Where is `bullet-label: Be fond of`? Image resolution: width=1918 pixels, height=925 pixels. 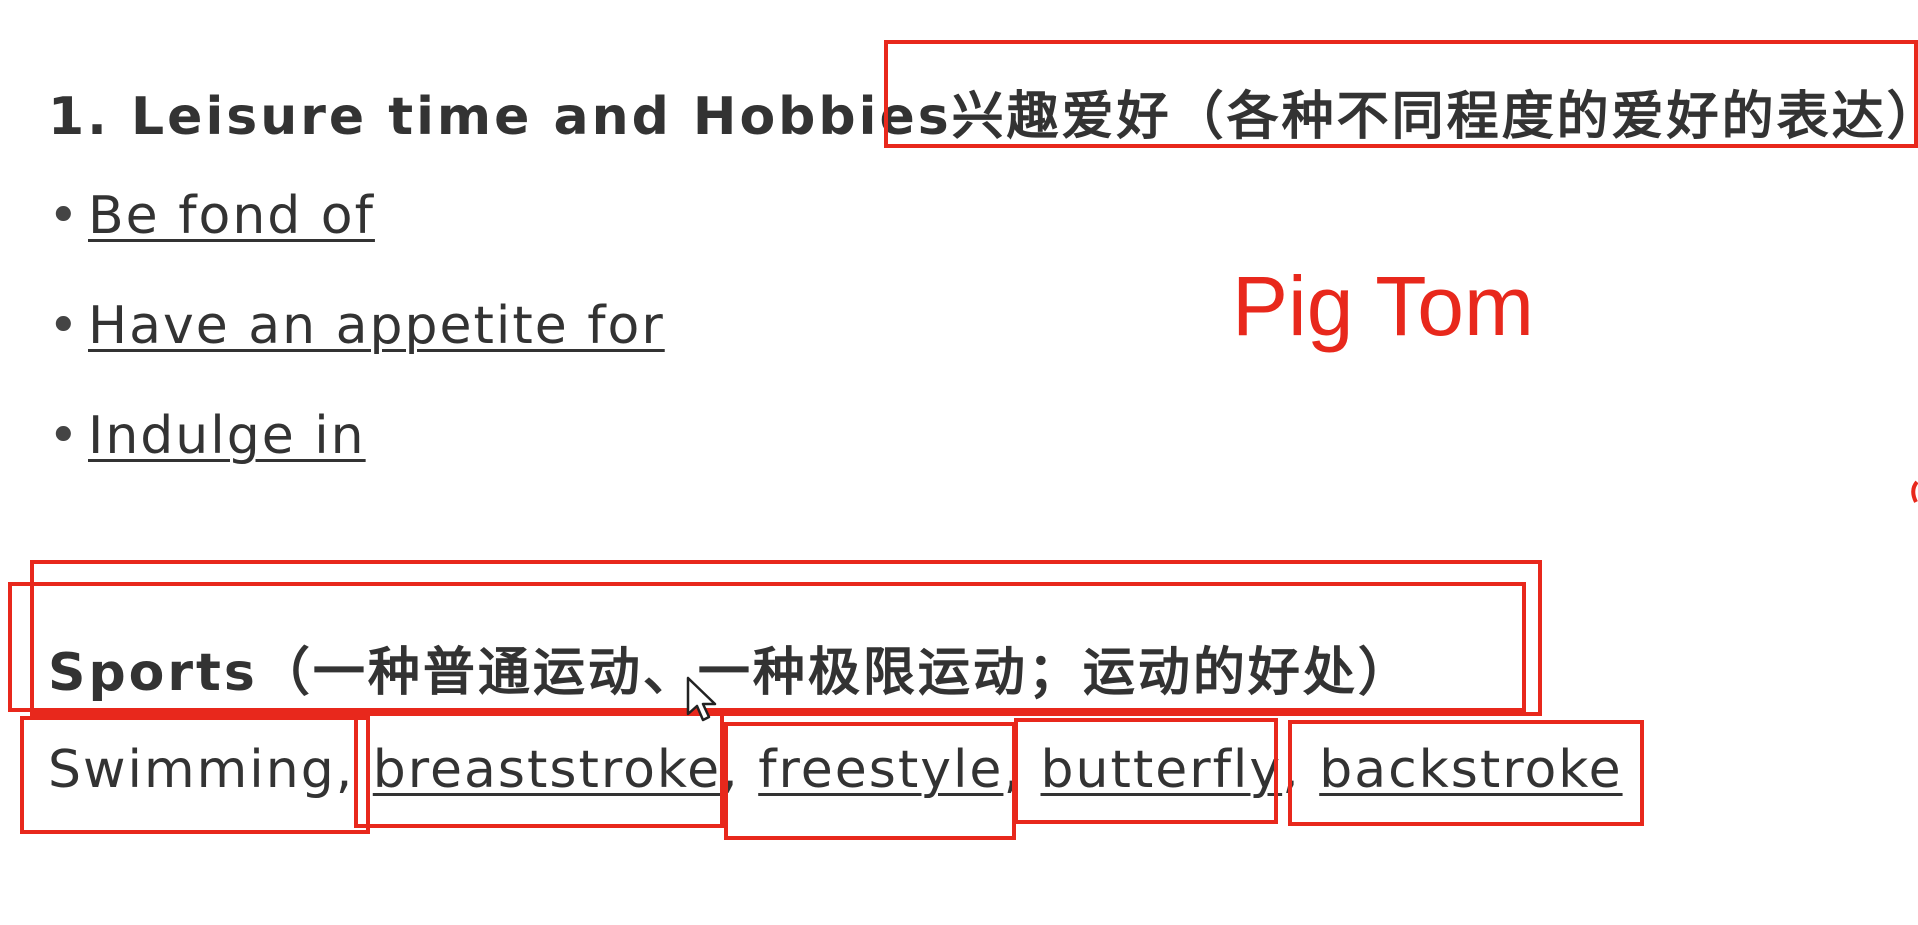 bullet-label: Be fond of is located at coordinates (231, 216).